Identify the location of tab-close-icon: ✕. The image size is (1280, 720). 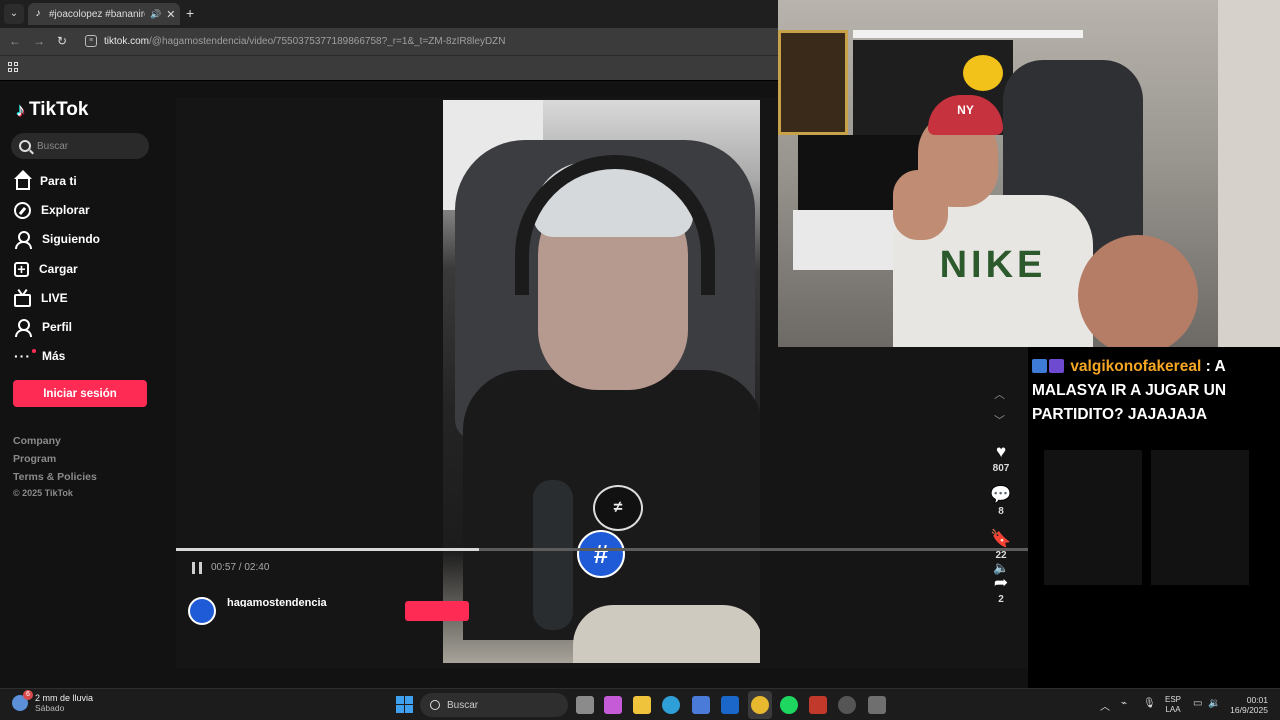
(170, 14).